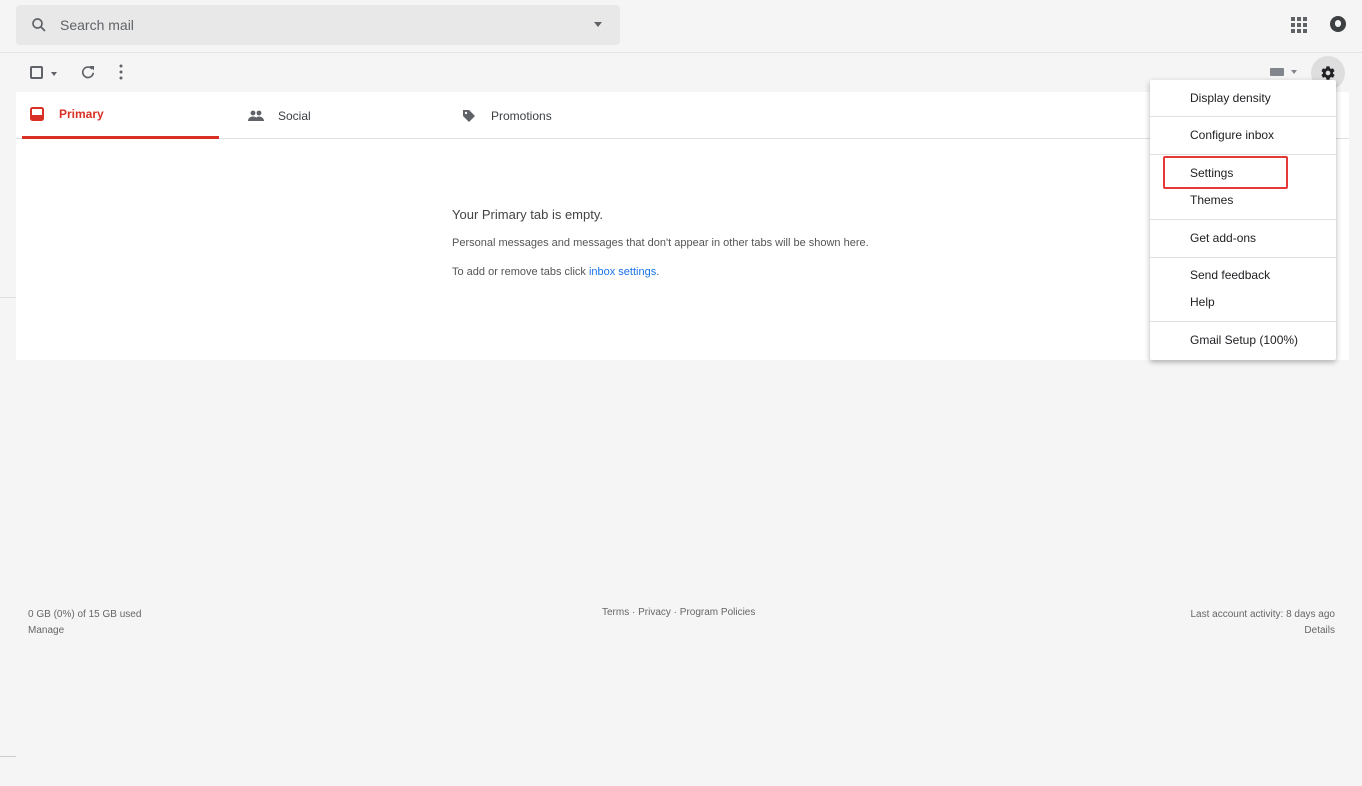  What do you see at coordinates (85, 614) in the screenshot?
I see `storage-usage: 0 GB (0%) of 15 GB used` at bounding box center [85, 614].